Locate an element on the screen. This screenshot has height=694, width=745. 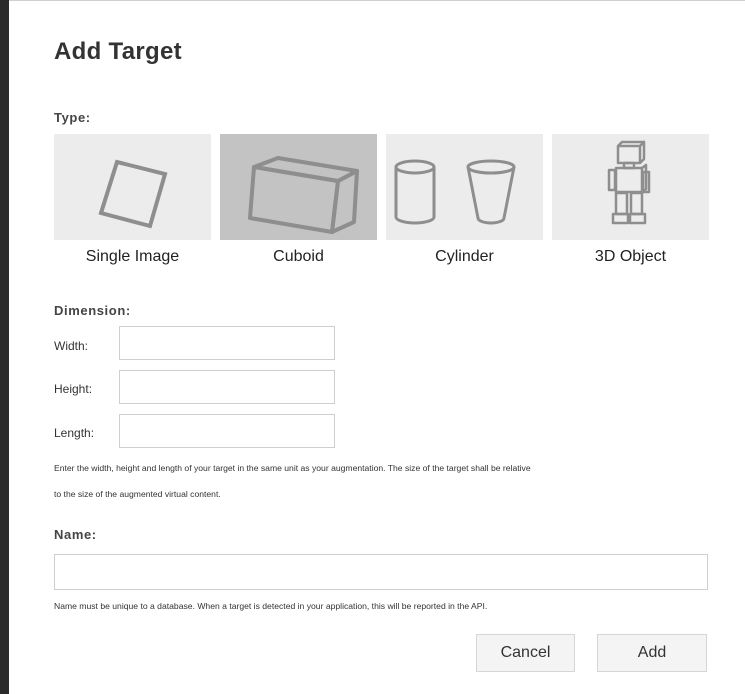
type-option-3d-object is located at coordinates (630, 187).